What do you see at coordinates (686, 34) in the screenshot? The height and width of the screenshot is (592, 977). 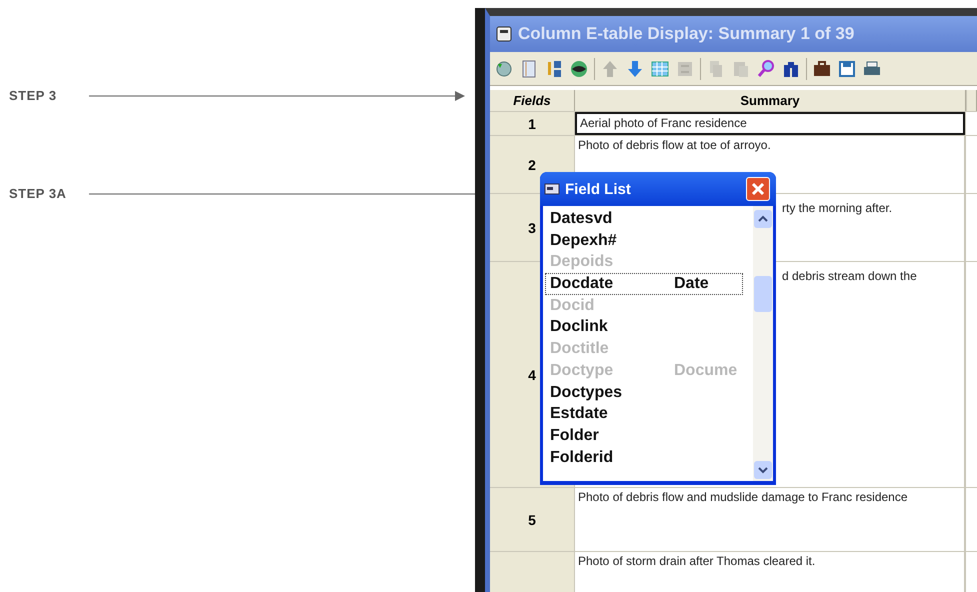 I see `window-title: Column E-table Display: Summary 1 of 39` at bounding box center [686, 34].